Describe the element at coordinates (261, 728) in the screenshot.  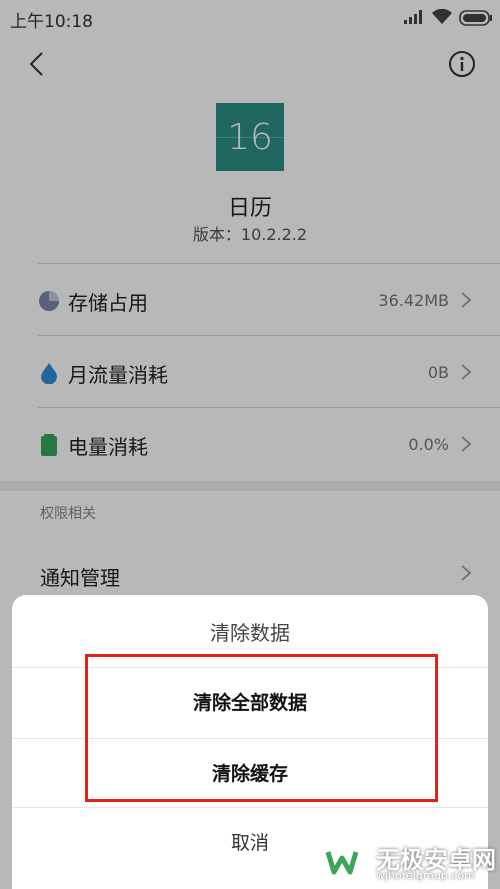
I see `highlight-box` at that location.